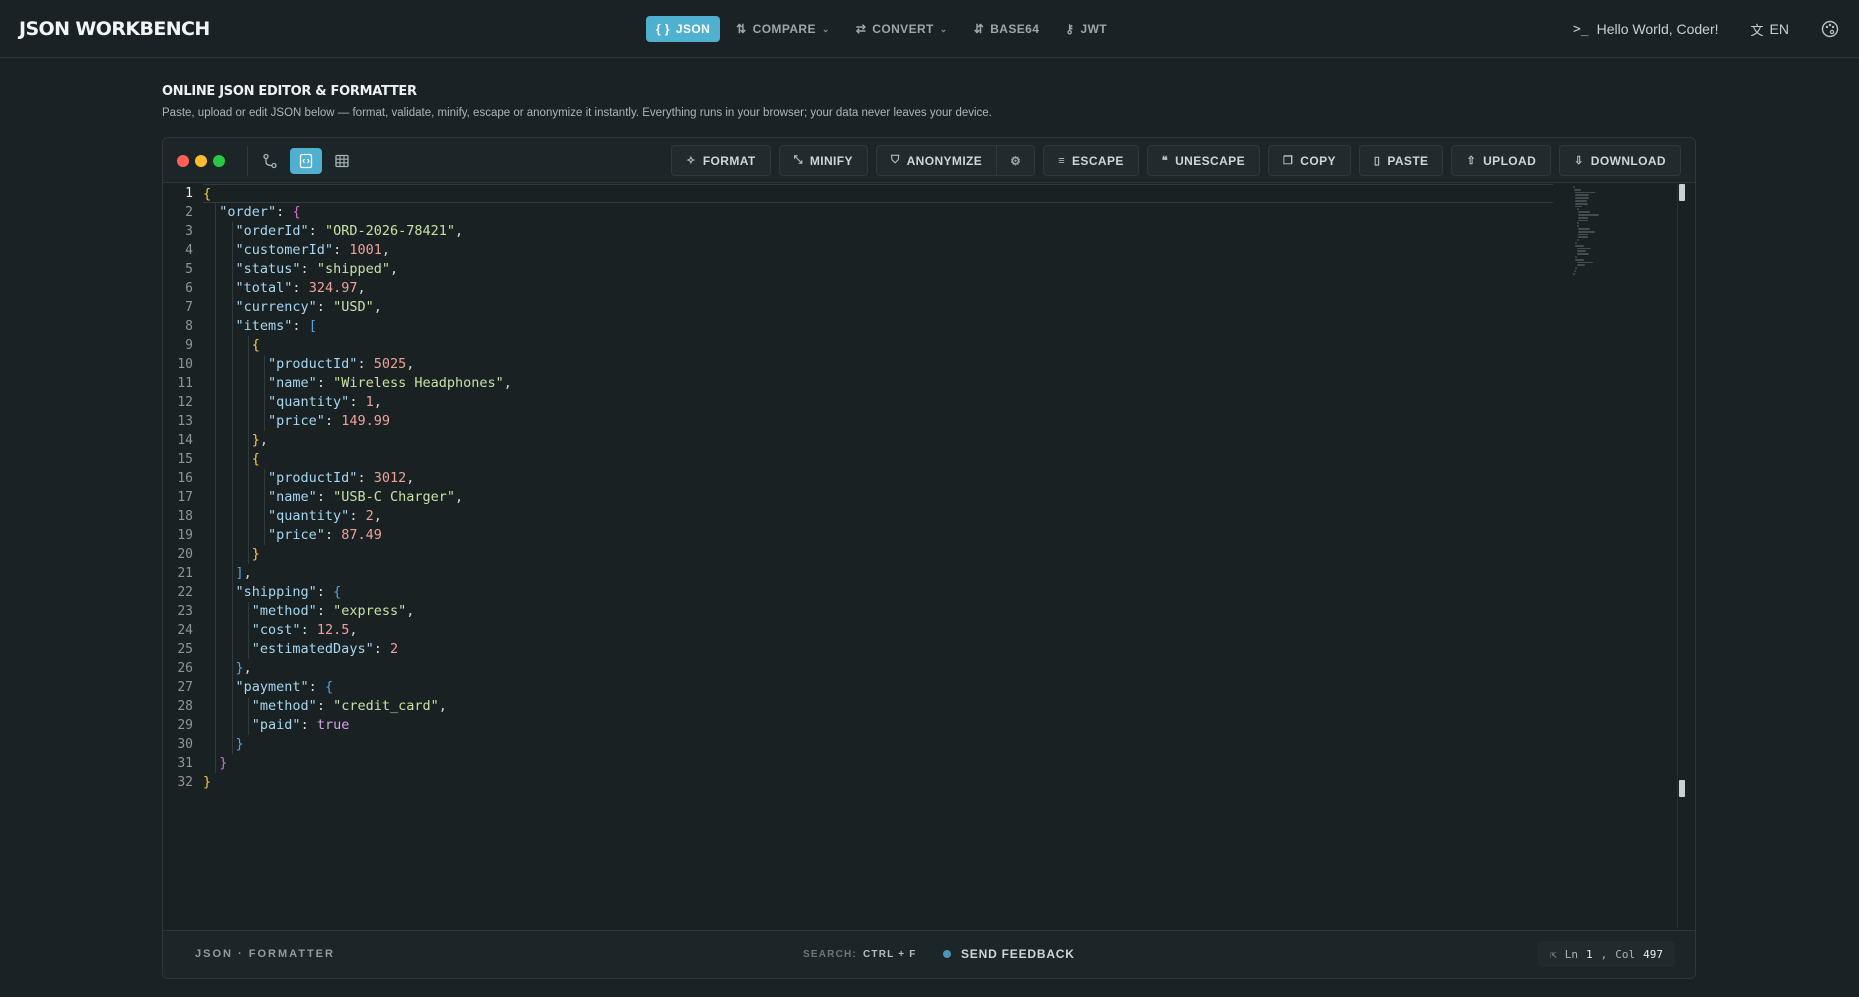  Describe the element at coordinates (185, 763) in the screenshot. I see `line-number: 31` at that location.